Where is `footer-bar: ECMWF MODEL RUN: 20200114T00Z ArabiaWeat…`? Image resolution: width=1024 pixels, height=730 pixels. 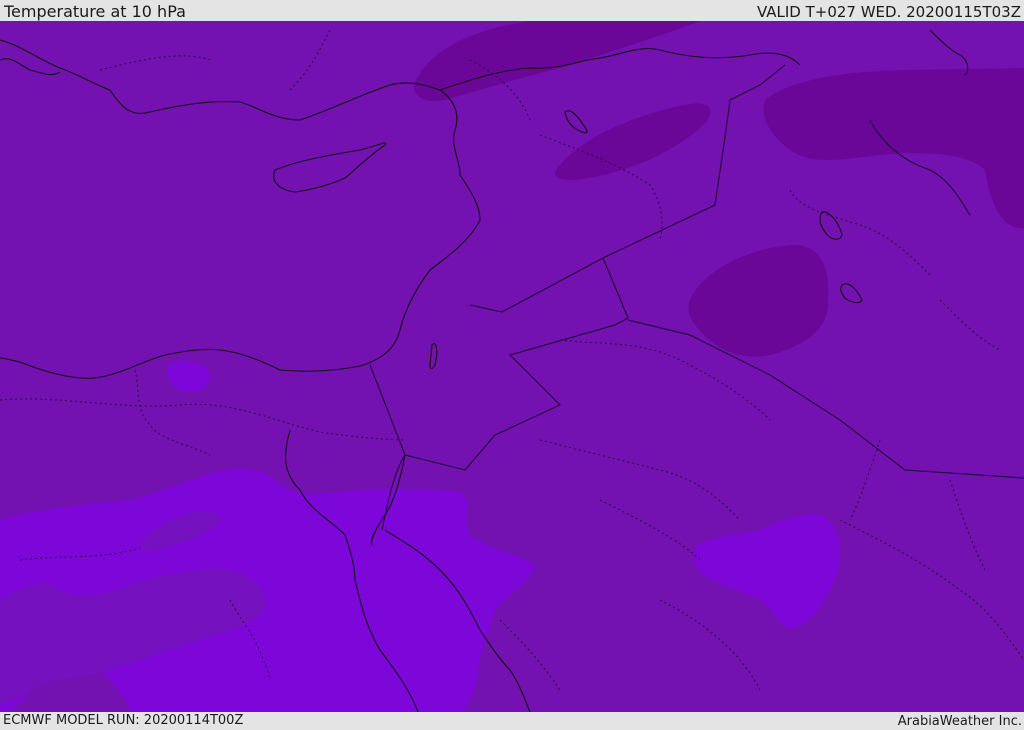
footer-bar: ECMWF MODEL RUN: 20200114T00Z ArabiaWeat… is located at coordinates (512, 720).